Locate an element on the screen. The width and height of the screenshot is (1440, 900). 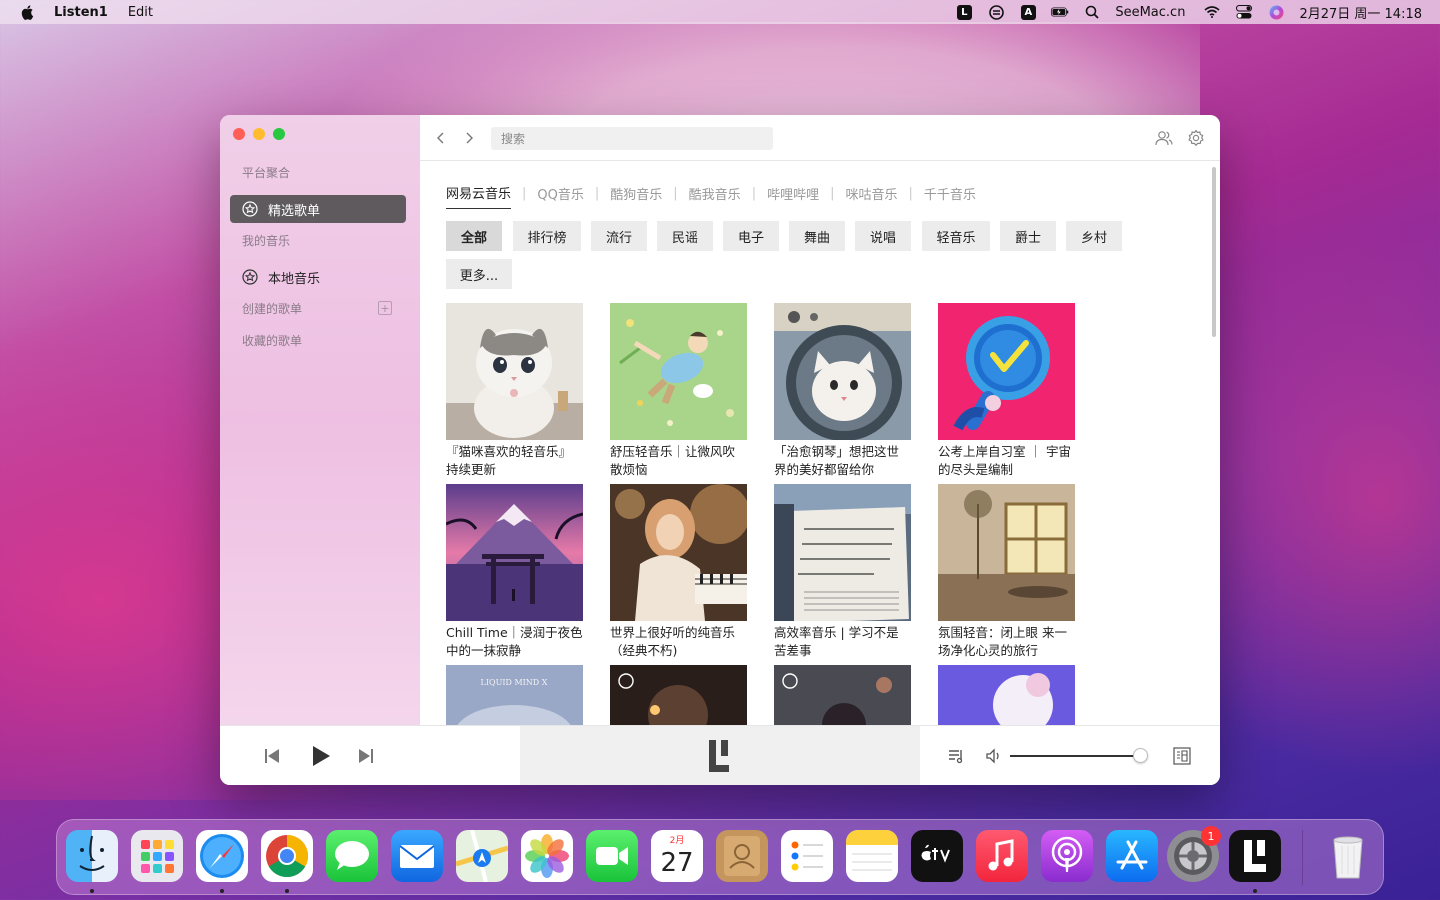
sidebar-item-label: 本地音乐 is located at coordinates (294, 279).